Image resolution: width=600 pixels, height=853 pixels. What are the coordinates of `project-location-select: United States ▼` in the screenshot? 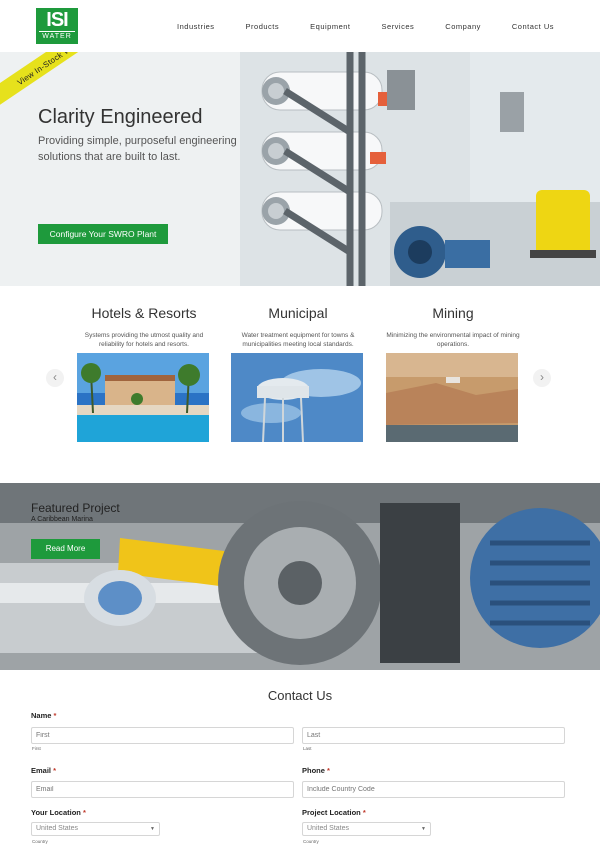 It's located at (366, 829).